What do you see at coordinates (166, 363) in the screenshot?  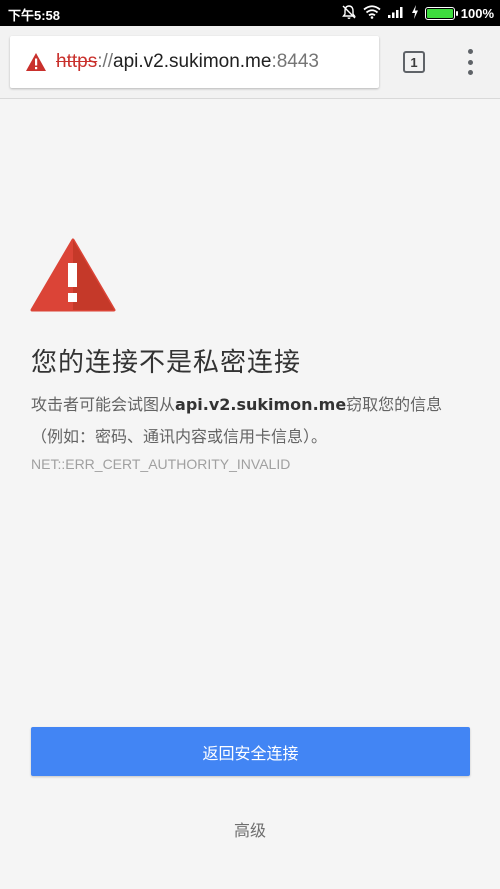 I see `page-title: 您的连接不是私密连接` at bounding box center [166, 363].